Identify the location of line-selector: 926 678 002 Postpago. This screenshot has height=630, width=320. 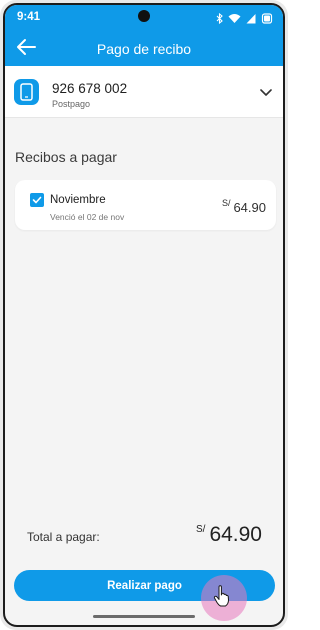
(144, 92).